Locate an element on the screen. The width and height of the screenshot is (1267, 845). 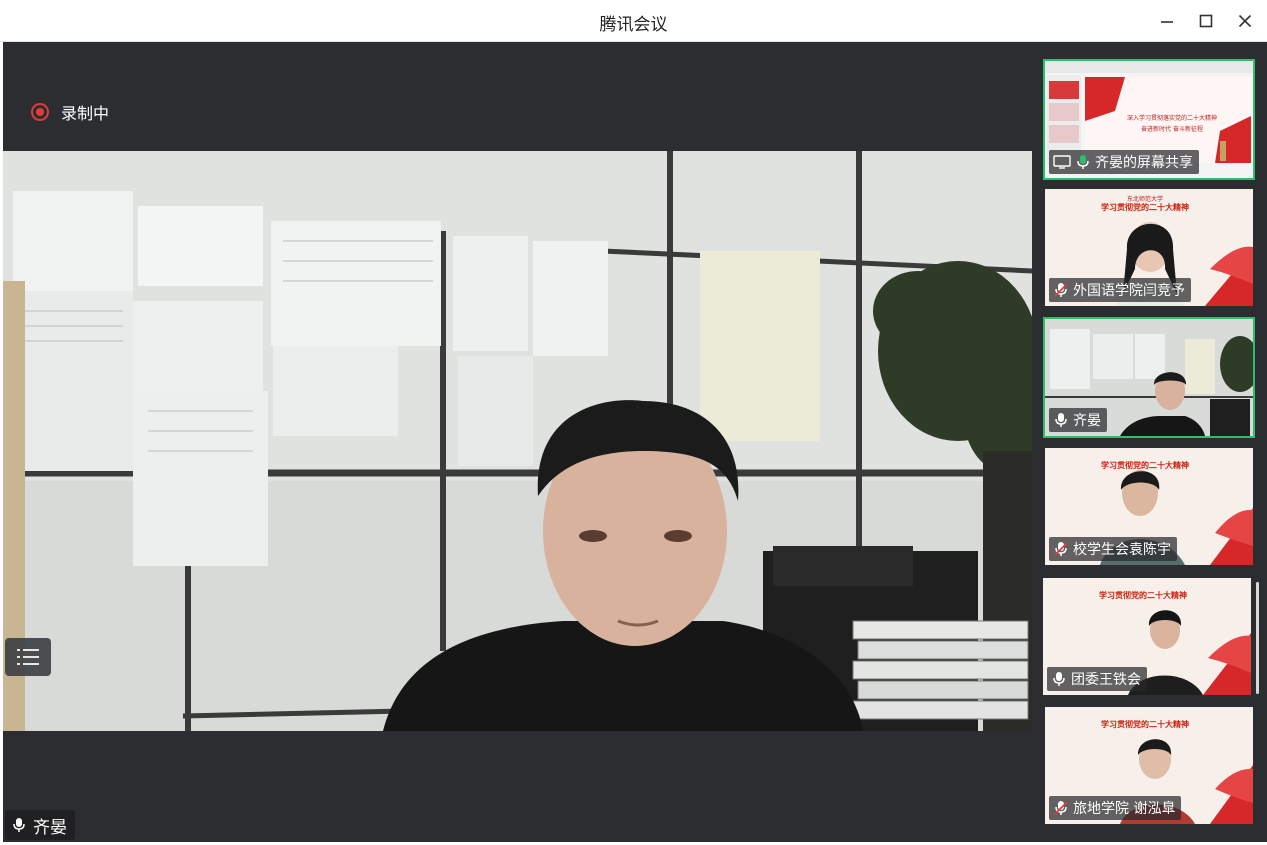
window-title: 腾讯会议 is located at coordinates (633, 25).